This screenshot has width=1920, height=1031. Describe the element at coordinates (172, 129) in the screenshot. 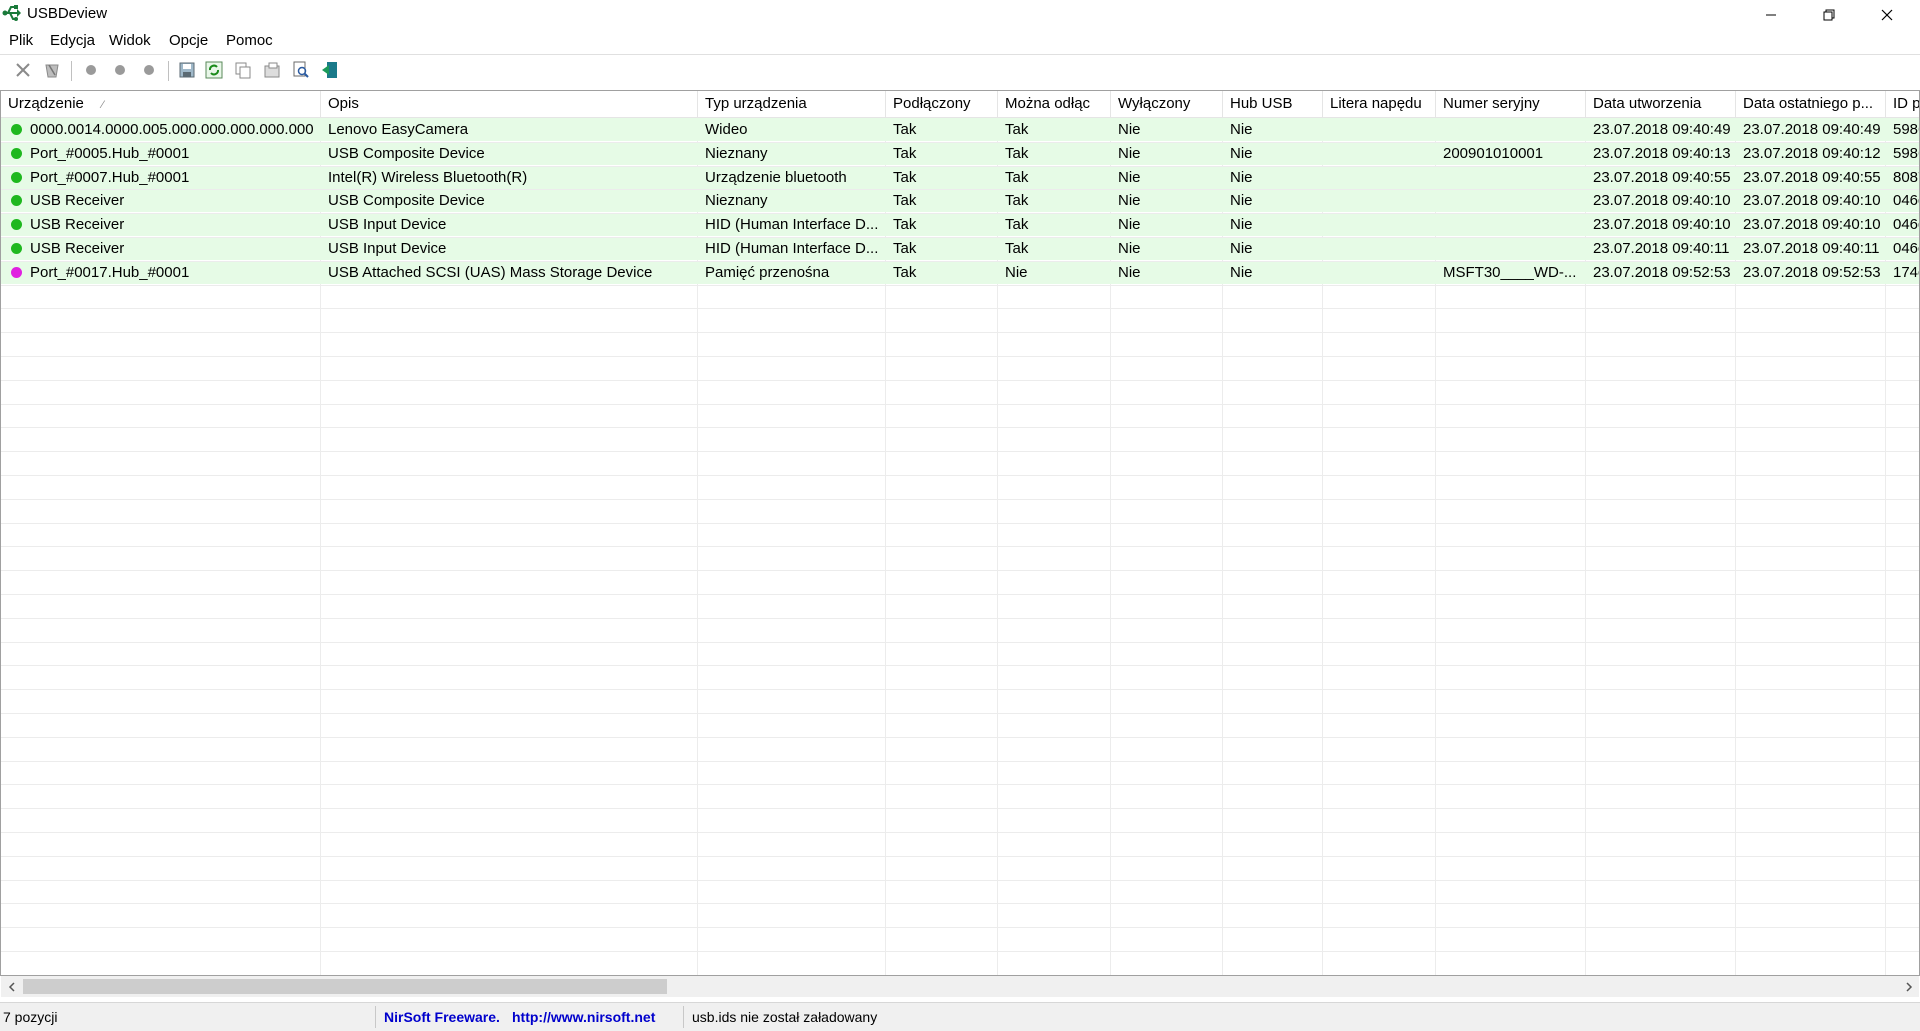

I see `cell-device: 0000.0014.0000.005.000.000.000.000.000` at that location.